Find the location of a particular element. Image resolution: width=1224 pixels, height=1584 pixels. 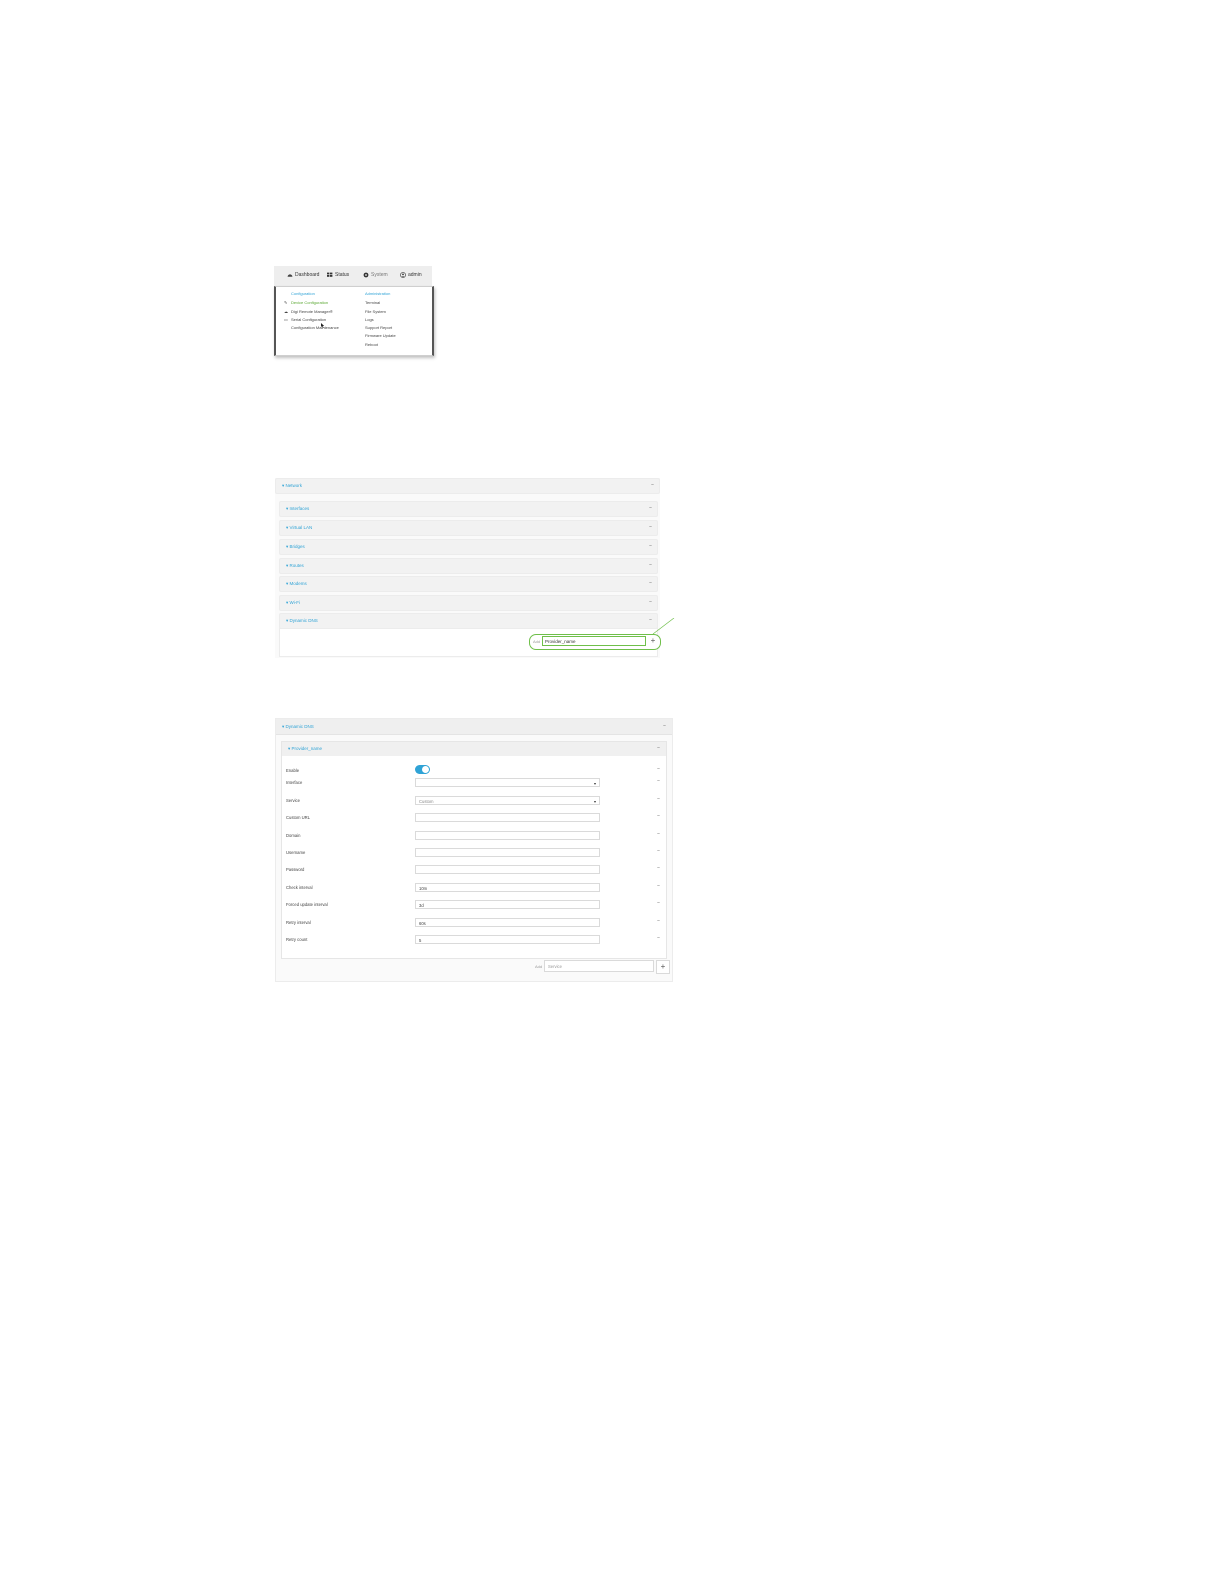

mouse-pointer-icon is located at coordinates (323, 325).